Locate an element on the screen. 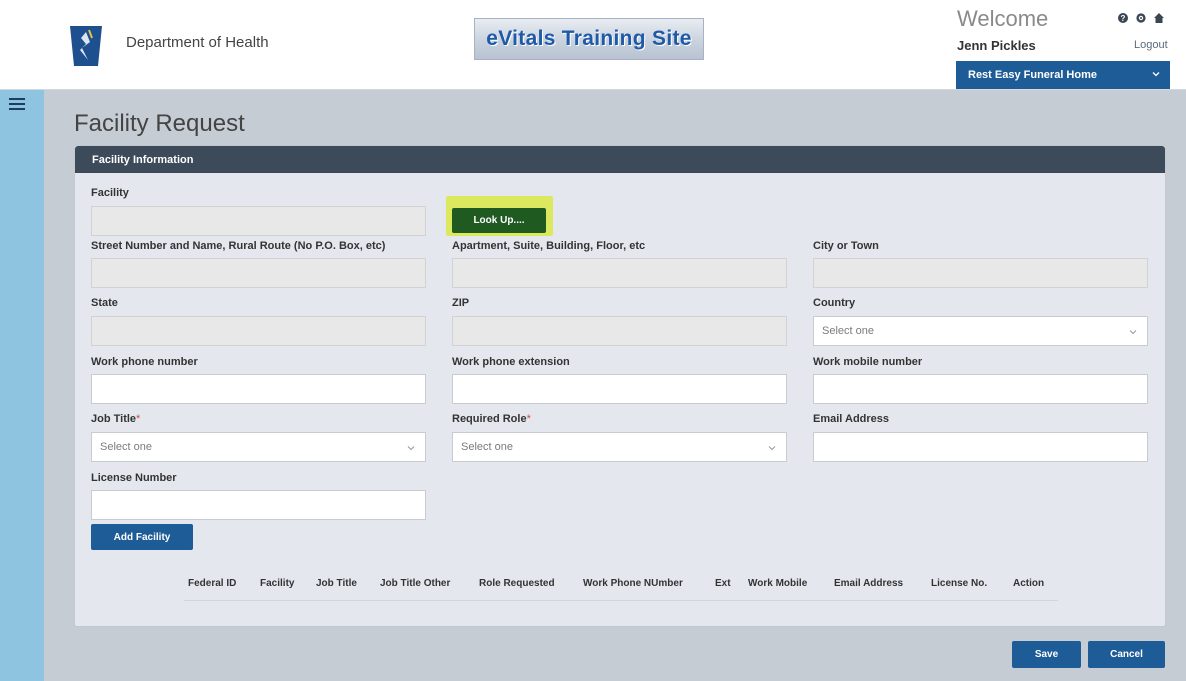 The height and width of the screenshot is (681, 1186). state-field is located at coordinates (258, 331).